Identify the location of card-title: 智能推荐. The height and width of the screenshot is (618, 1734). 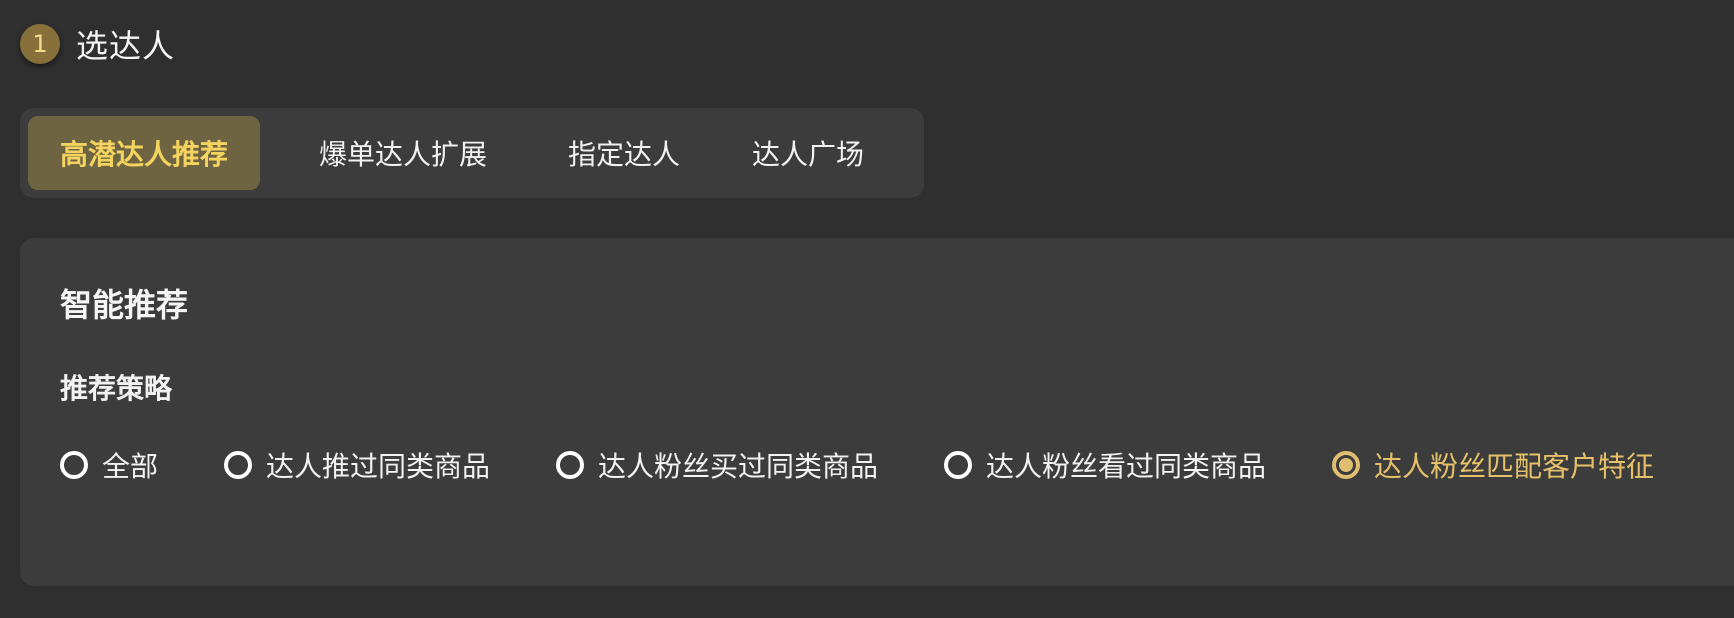
(124, 305).